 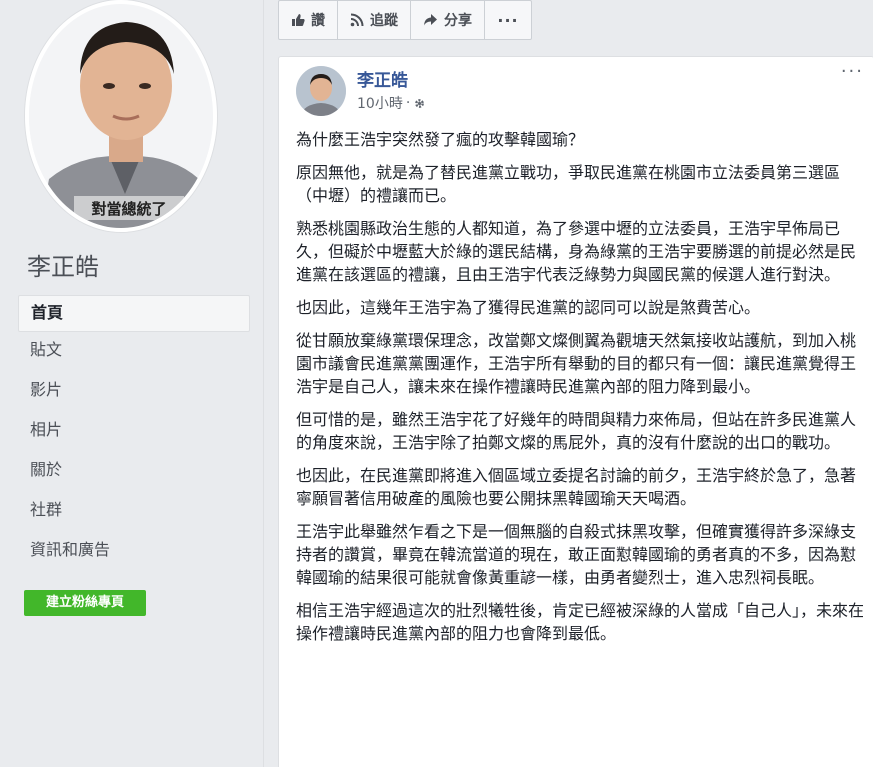 I want to click on nav-item-posts: 貼文, so click(x=134, y=352).